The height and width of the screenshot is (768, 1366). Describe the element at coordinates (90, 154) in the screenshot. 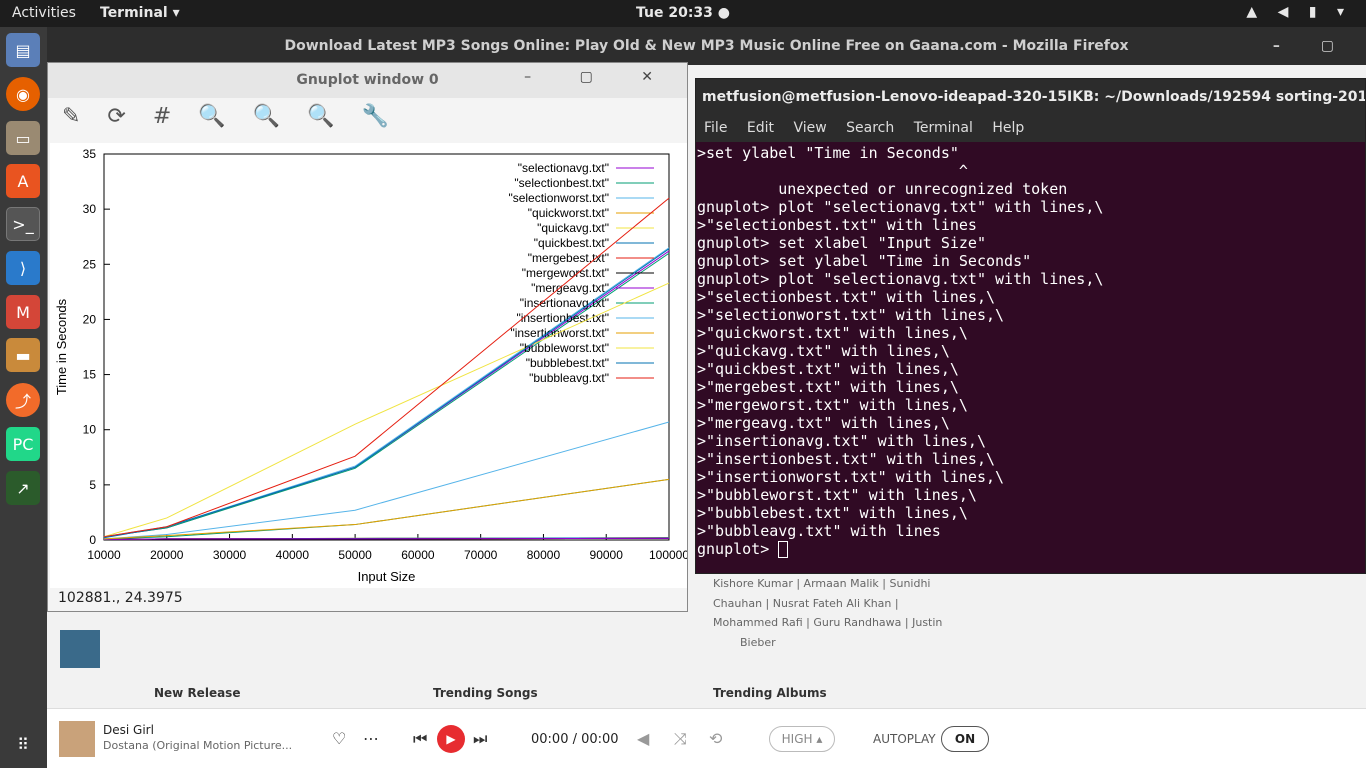

I see `y-tick-label: 35` at that location.